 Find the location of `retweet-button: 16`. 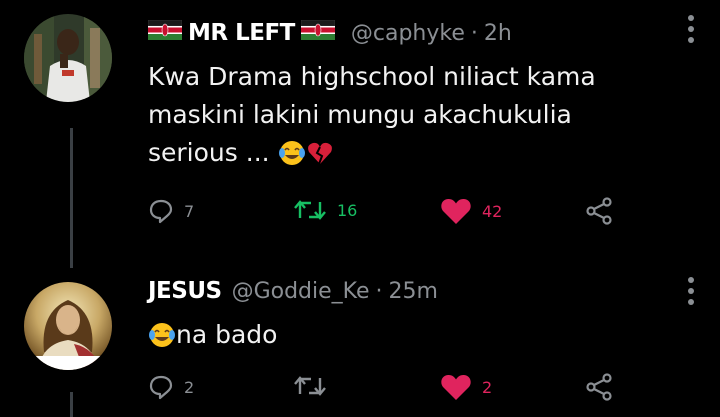

retweet-button: 16 is located at coordinates (325, 210).